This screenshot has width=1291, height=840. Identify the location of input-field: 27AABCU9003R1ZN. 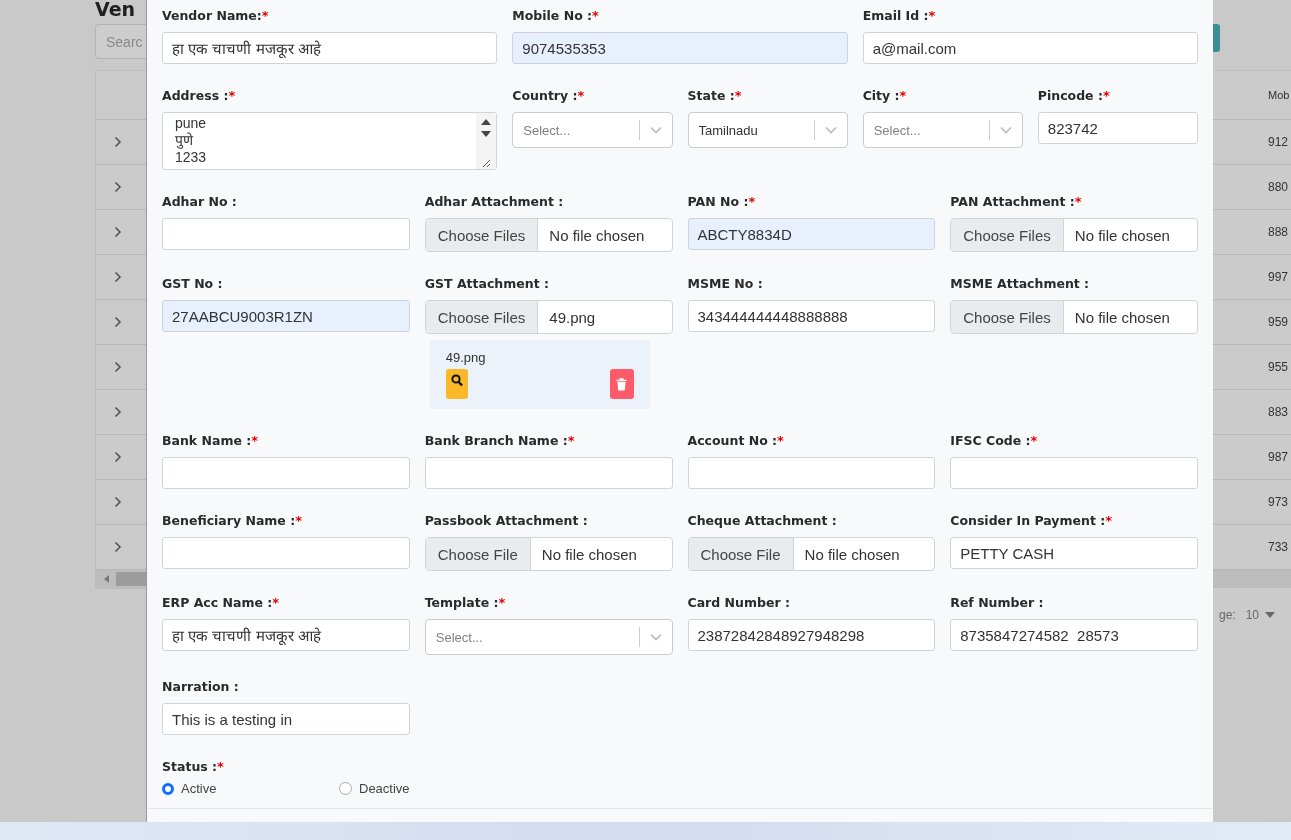
(286, 316).